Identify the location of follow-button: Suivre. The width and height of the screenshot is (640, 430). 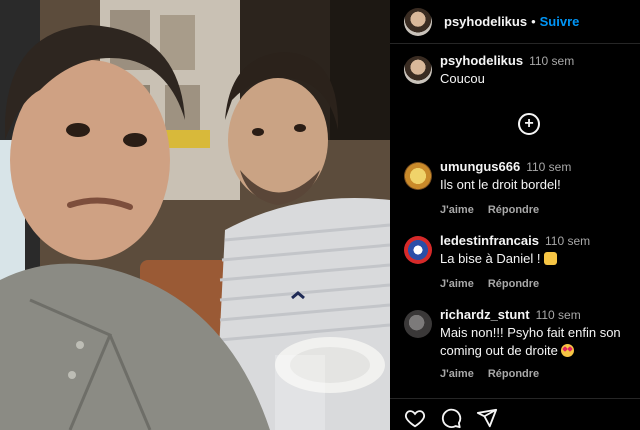
(560, 21).